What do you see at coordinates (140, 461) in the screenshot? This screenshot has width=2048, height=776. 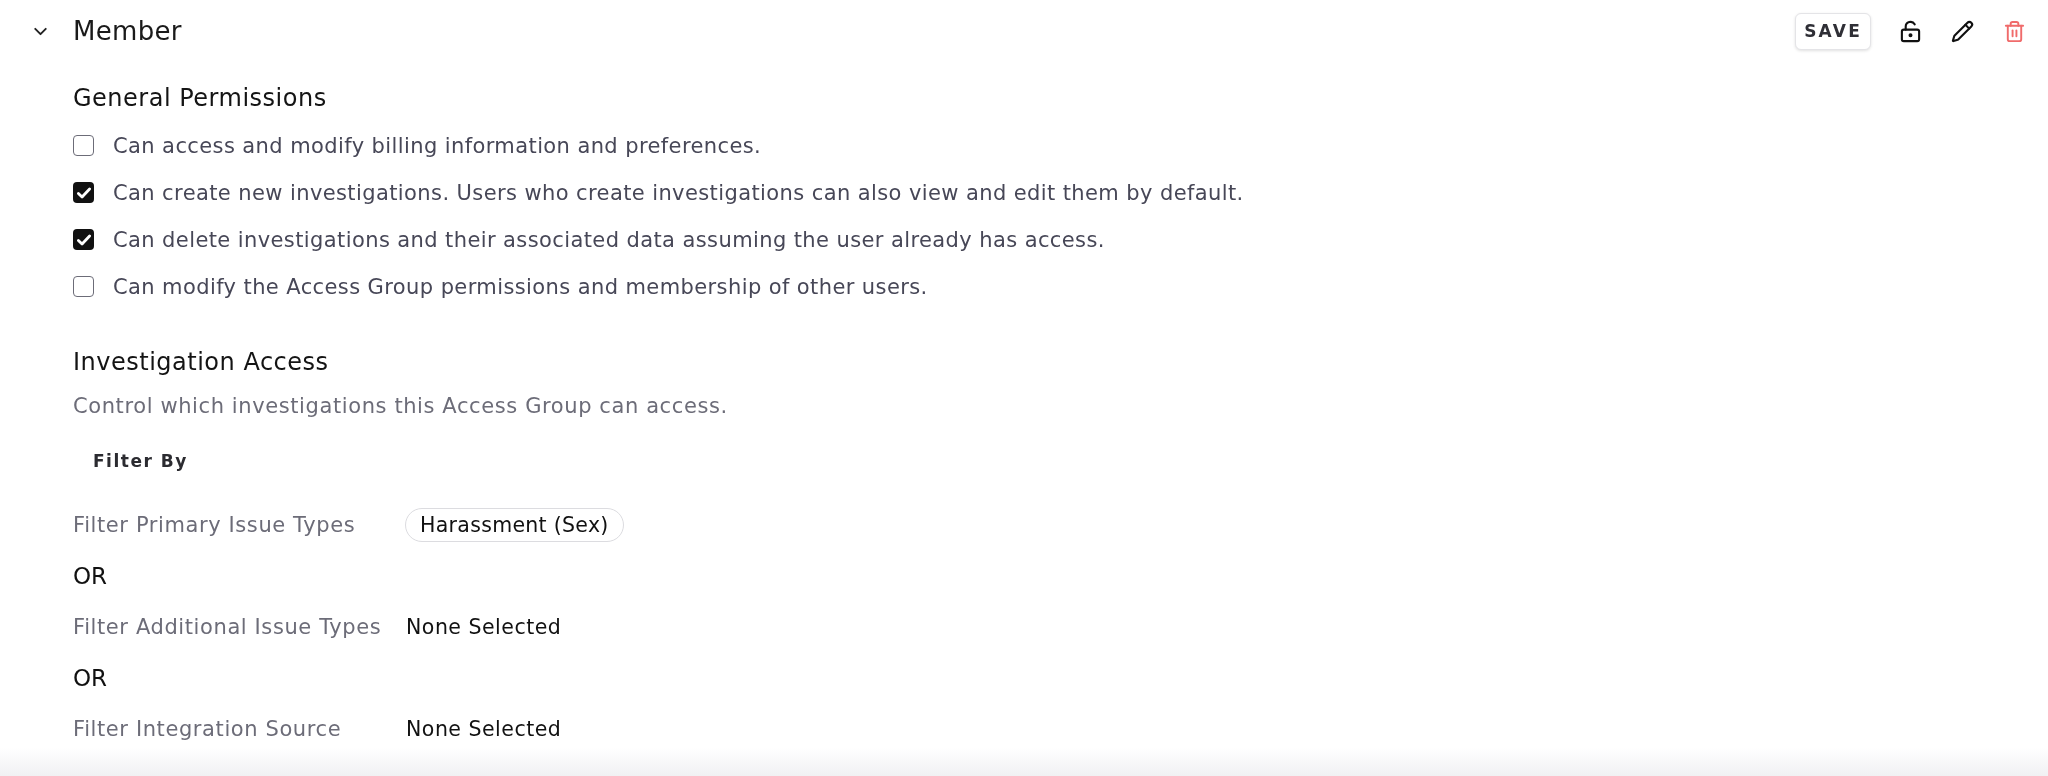 I see `filter-by-heading: Filter By` at bounding box center [140, 461].